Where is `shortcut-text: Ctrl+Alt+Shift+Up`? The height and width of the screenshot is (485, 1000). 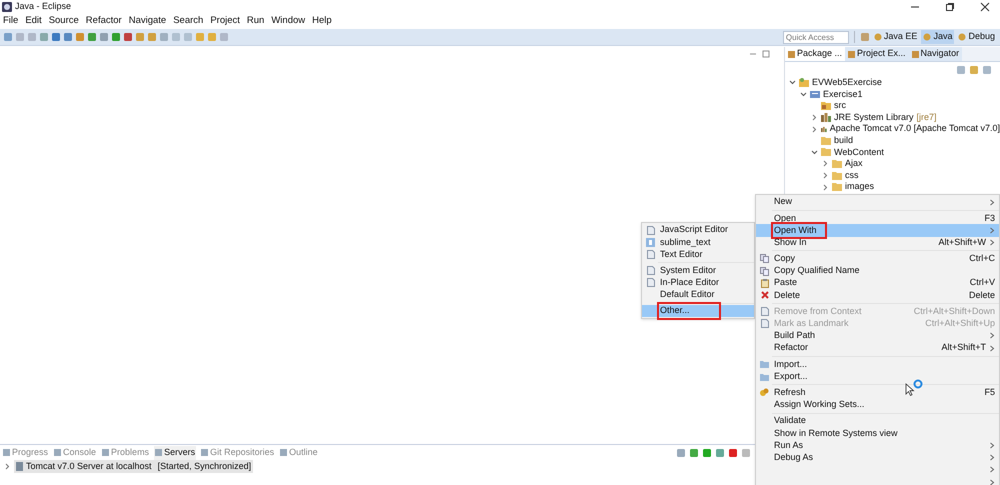
shortcut-text: Ctrl+Alt+Shift+Up is located at coordinates (960, 323).